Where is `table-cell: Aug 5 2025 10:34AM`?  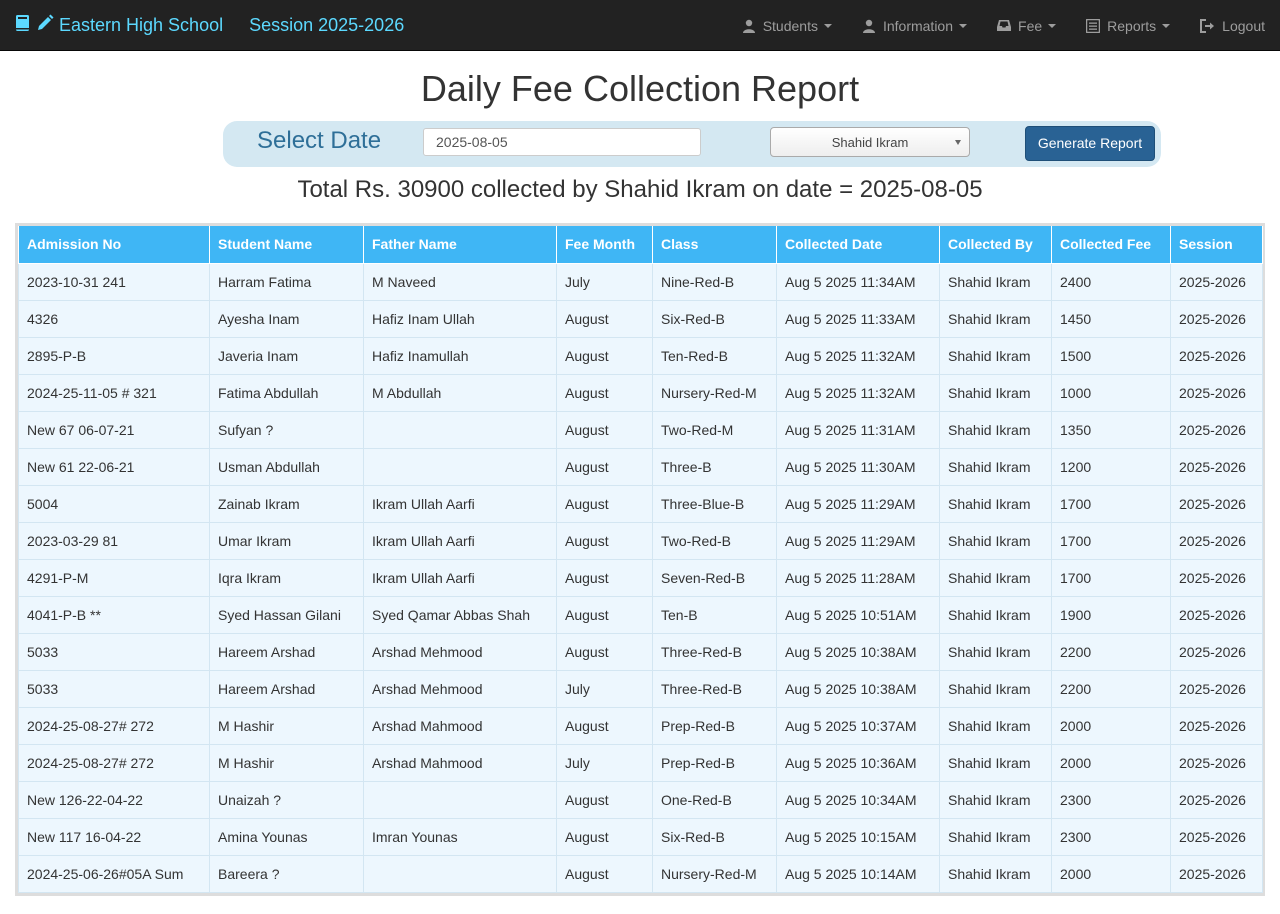
table-cell: Aug 5 2025 10:34AM is located at coordinates (858, 799).